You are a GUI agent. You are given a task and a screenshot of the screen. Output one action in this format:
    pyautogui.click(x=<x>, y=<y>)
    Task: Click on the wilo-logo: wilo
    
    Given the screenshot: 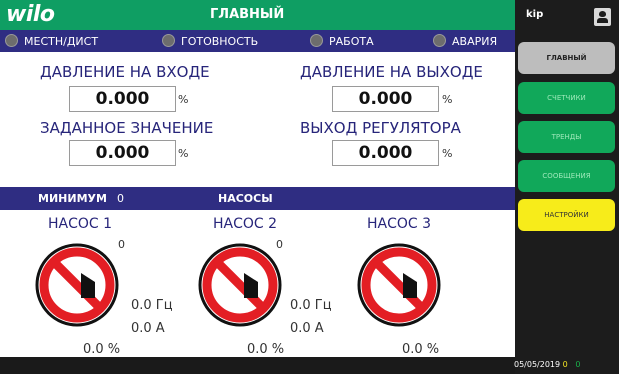 What is the action you would take?
    pyautogui.click(x=30, y=14)
    